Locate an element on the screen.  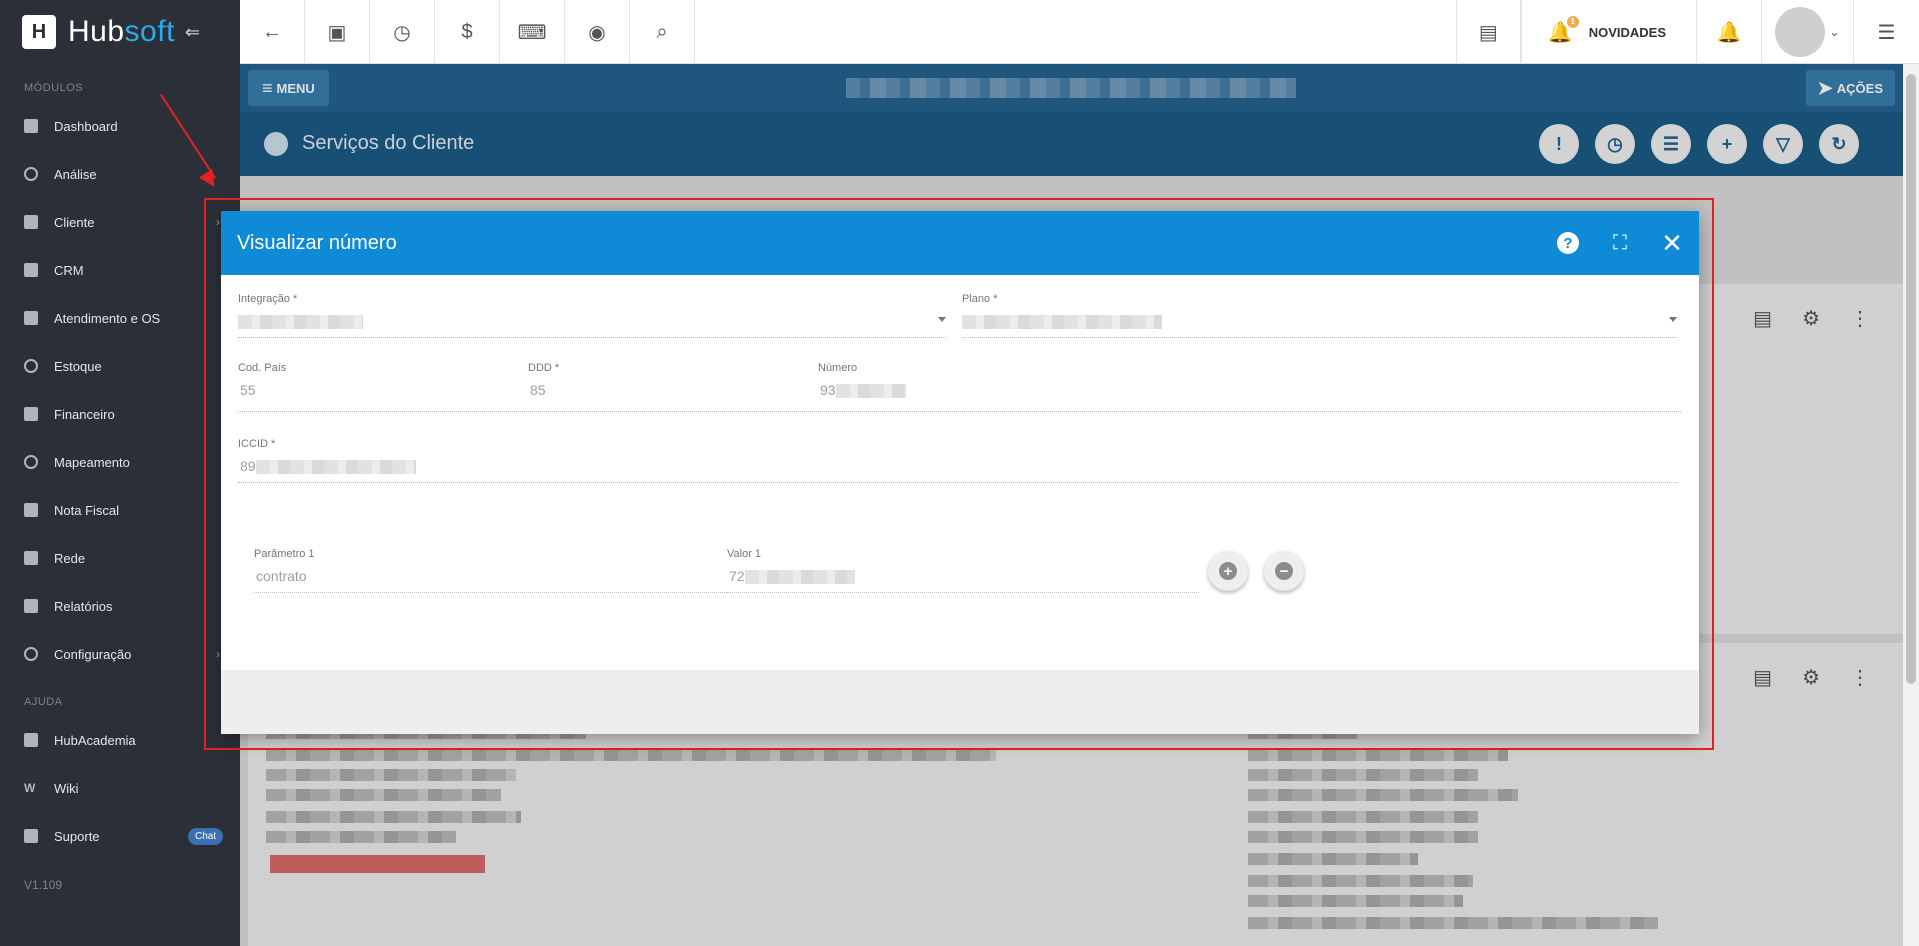
list-menu-button: ☰ is located at coordinates (1886, 32).